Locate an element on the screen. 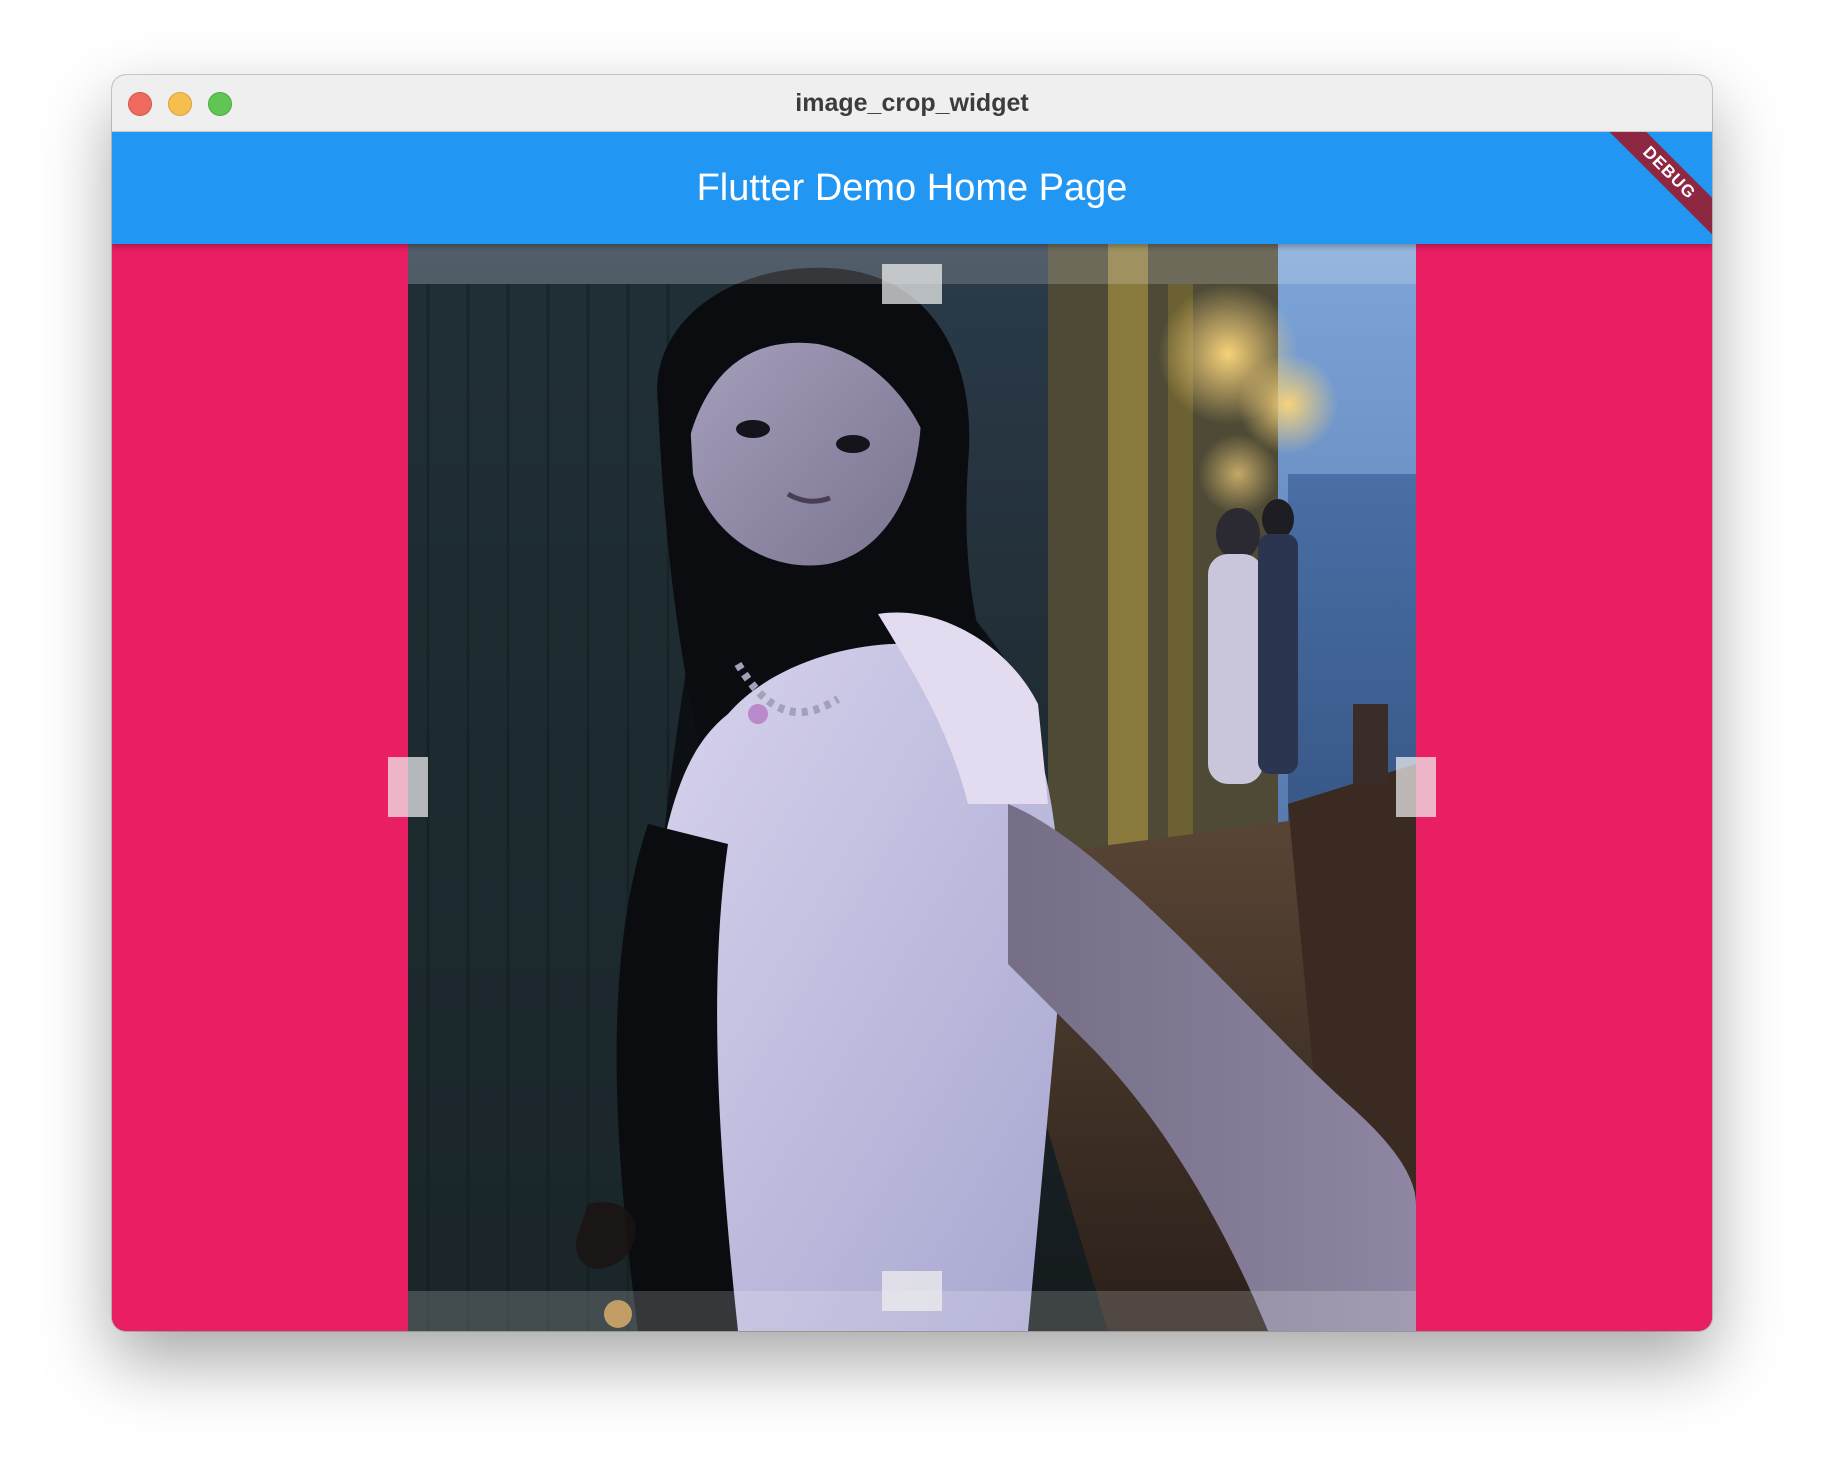 This screenshot has width=1824, height=1480. app-bar-title: Flutter Demo Home Page is located at coordinates (912, 188).